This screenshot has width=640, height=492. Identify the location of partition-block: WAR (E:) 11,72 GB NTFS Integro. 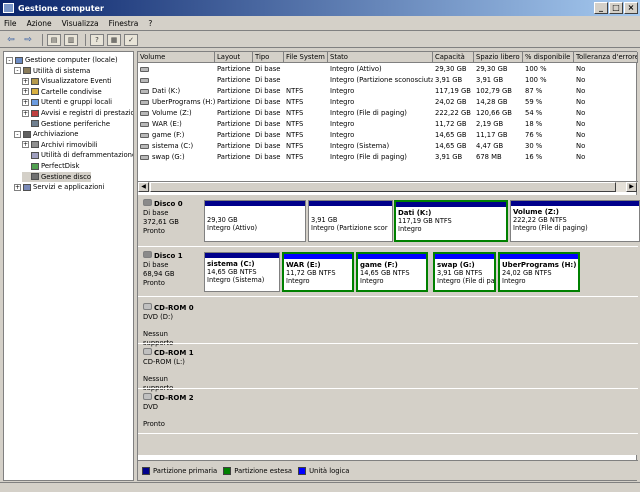
(318, 272).